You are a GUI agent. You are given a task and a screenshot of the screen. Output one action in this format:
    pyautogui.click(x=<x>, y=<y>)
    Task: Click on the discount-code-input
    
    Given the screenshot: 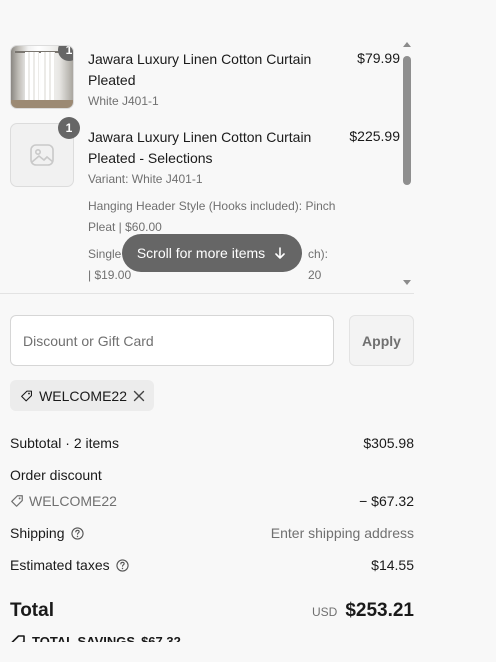 What is the action you would take?
    pyautogui.click(x=172, y=340)
    